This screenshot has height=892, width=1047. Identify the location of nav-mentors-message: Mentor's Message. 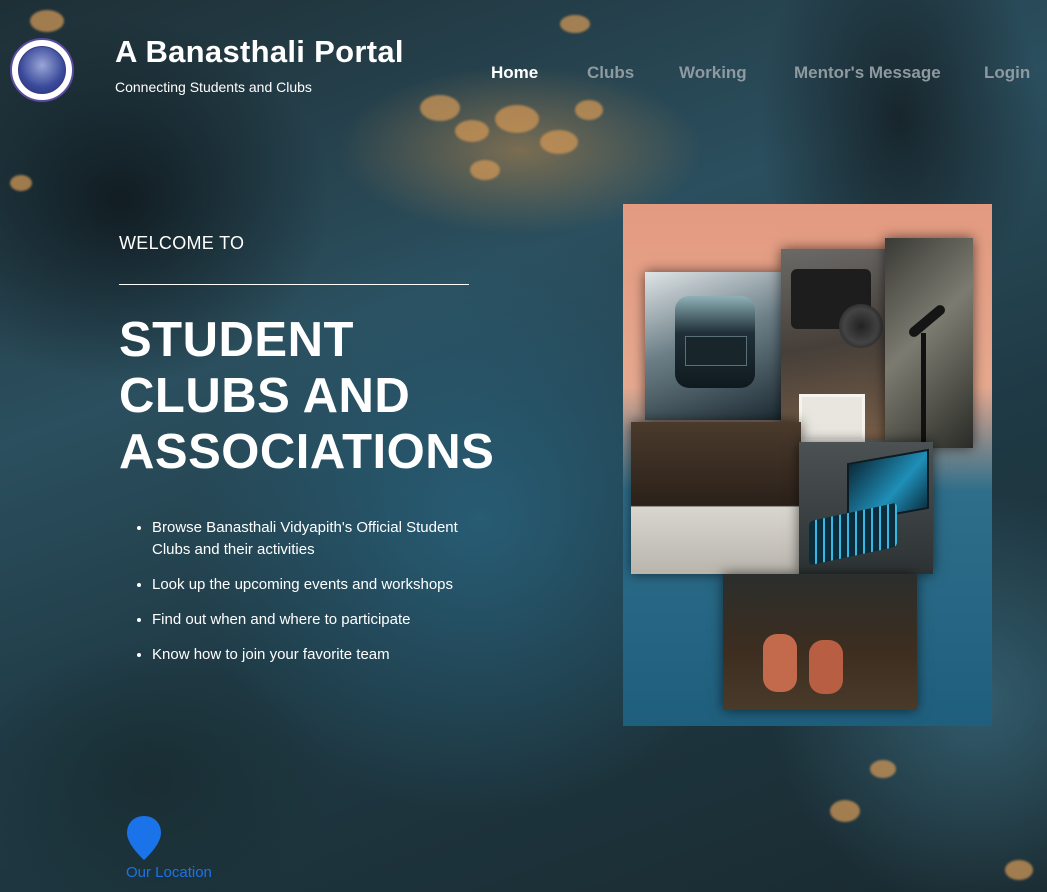
(867, 73).